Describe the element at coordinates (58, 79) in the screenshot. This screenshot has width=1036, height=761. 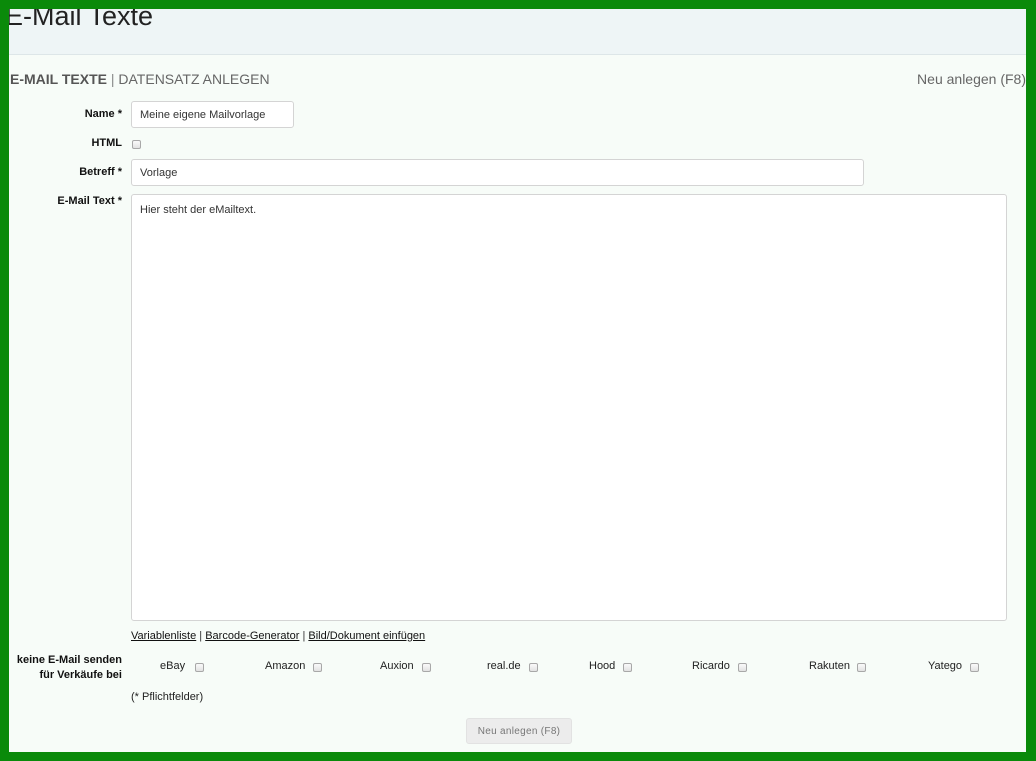
I see `section-title-strong: E-MAIL TEXTE` at that location.